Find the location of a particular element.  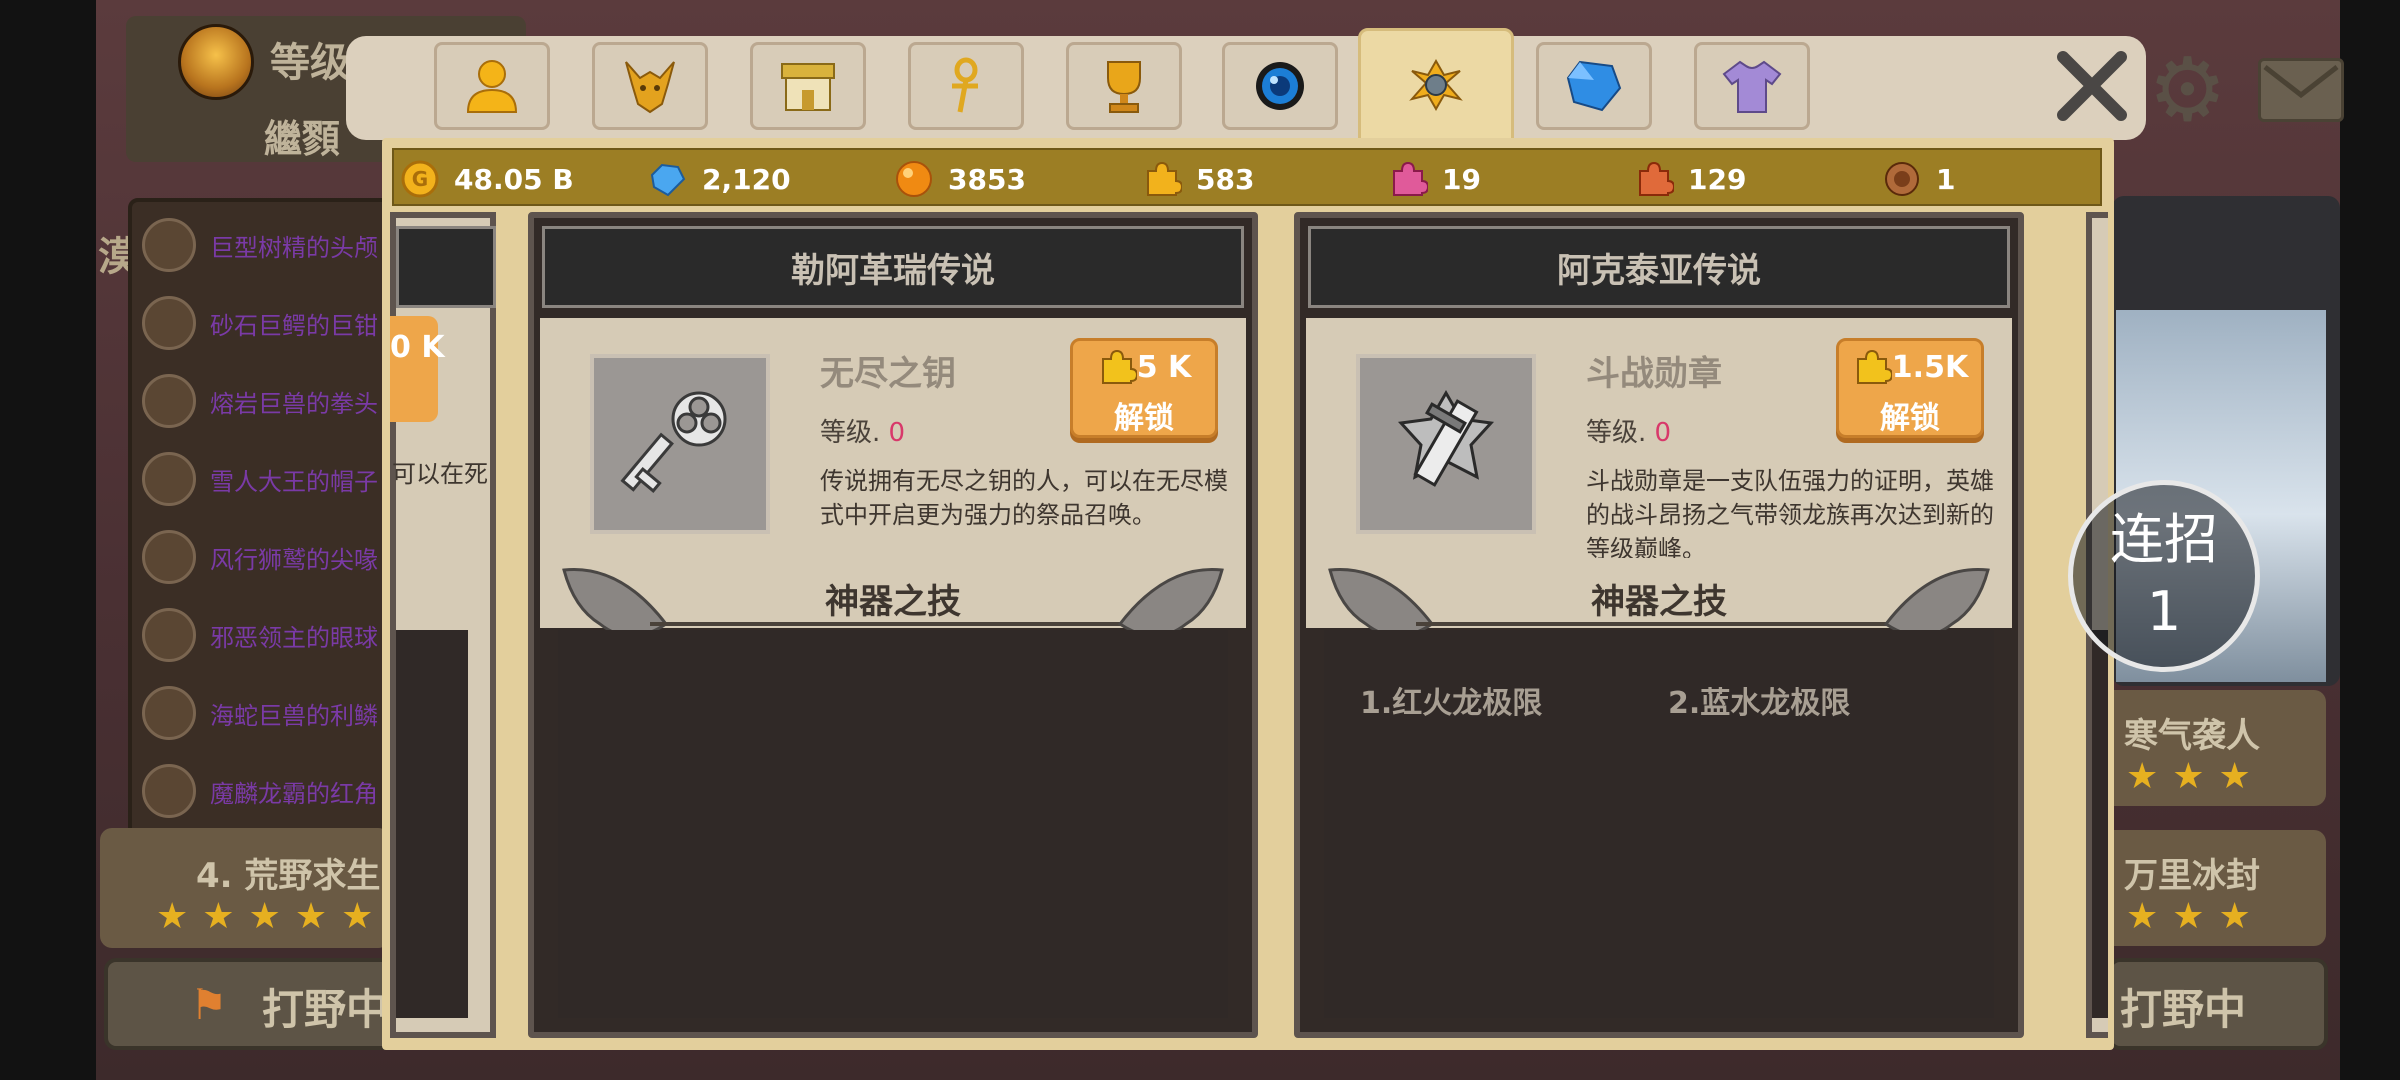

panel-header: 勒阿革瑞传说 is located at coordinates (893, 267).